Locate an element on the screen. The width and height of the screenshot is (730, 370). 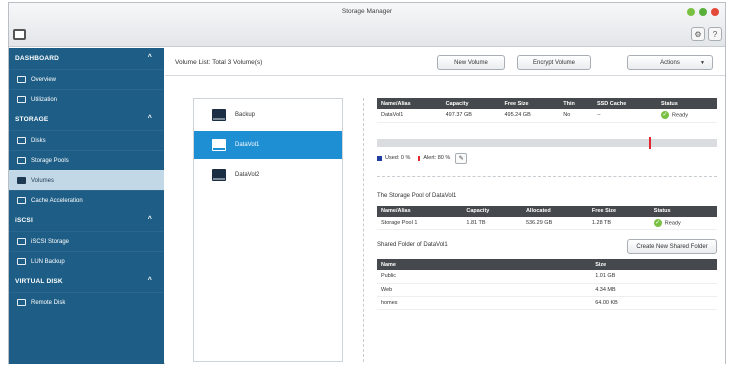
window-controls is located at coordinates (703, 12).